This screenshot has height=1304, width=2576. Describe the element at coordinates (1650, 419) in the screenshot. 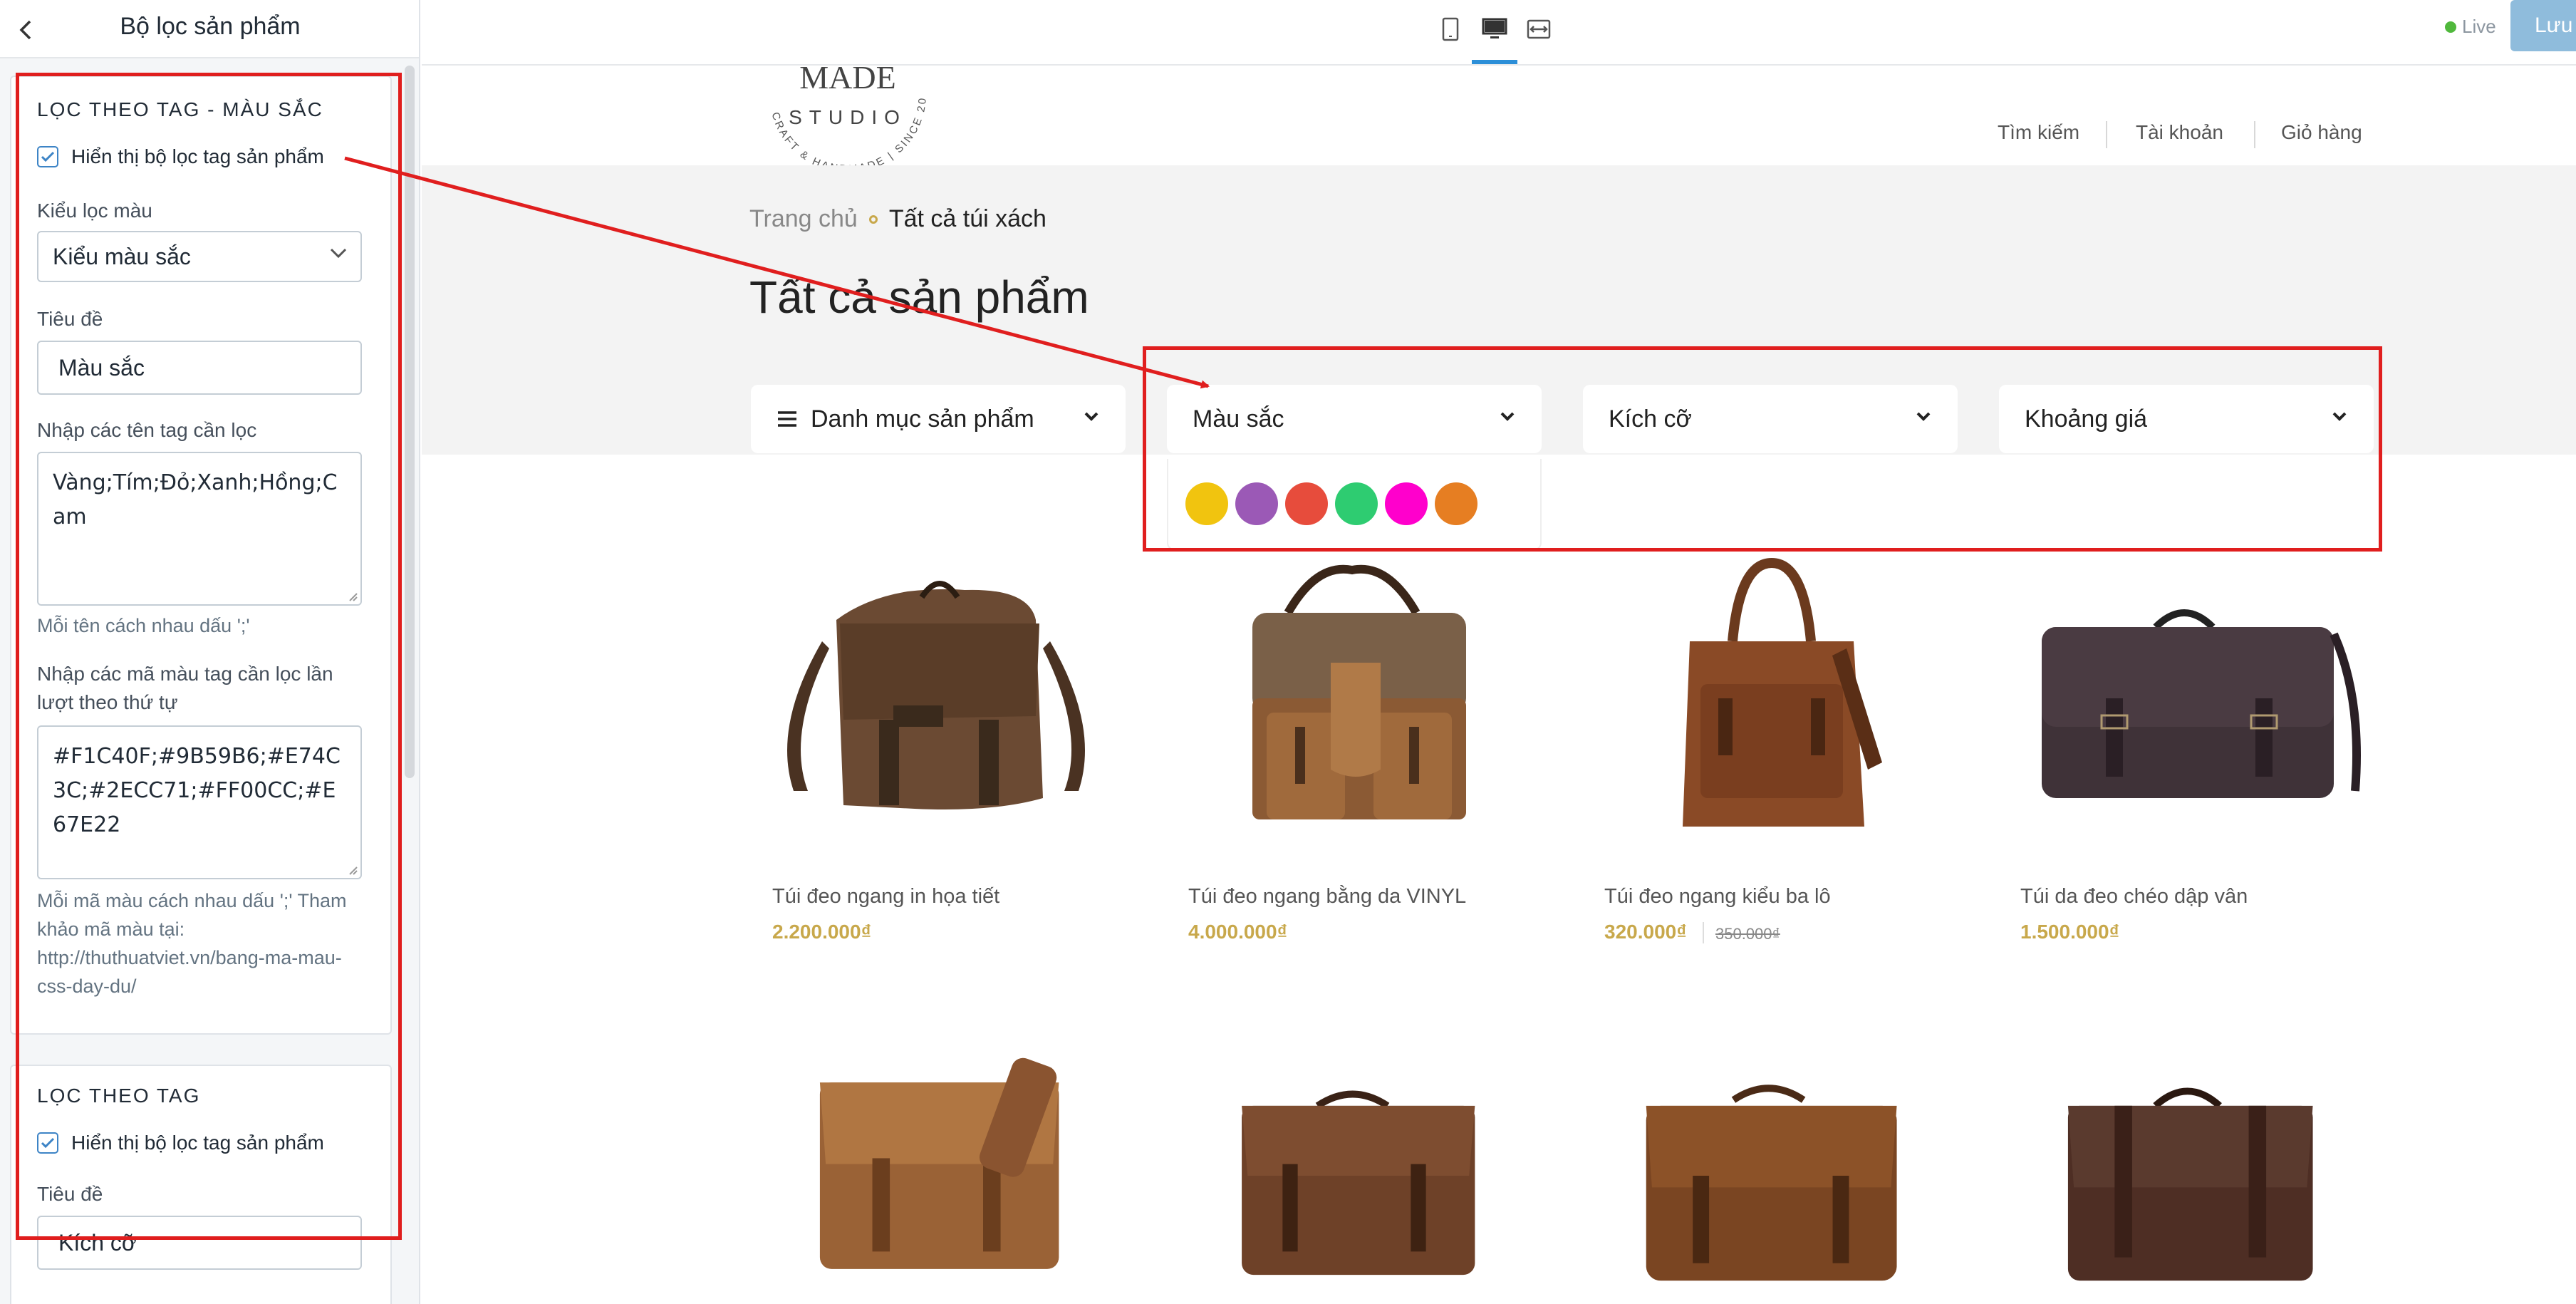

I see `filter-size-label: Kích cỡ` at that location.